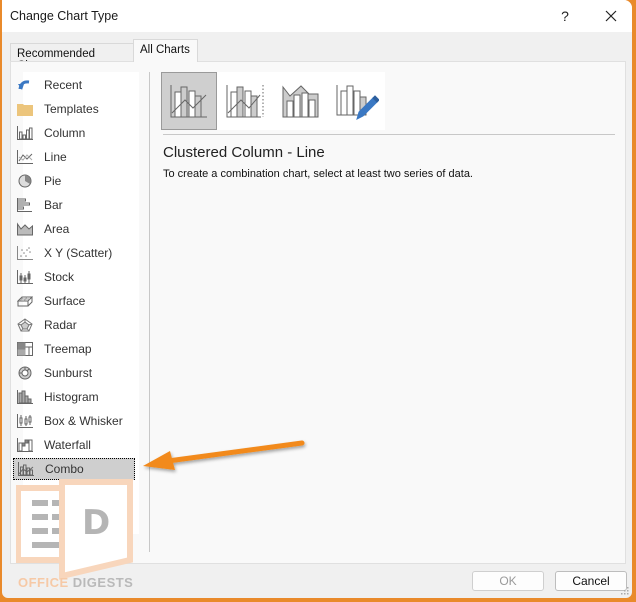 This screenshot has height=602, width=636. Describe the element at coordinates (25, 421) in the screenshot. I see `box-whisker-chart-icon` at that location.